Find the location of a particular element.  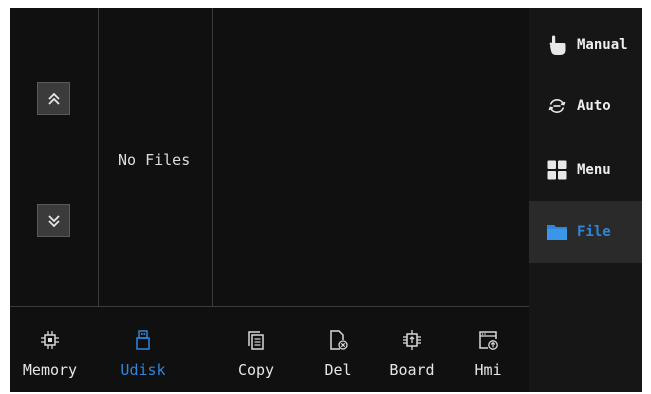

nav-manual: Manual is located at coordinates (585, 45).